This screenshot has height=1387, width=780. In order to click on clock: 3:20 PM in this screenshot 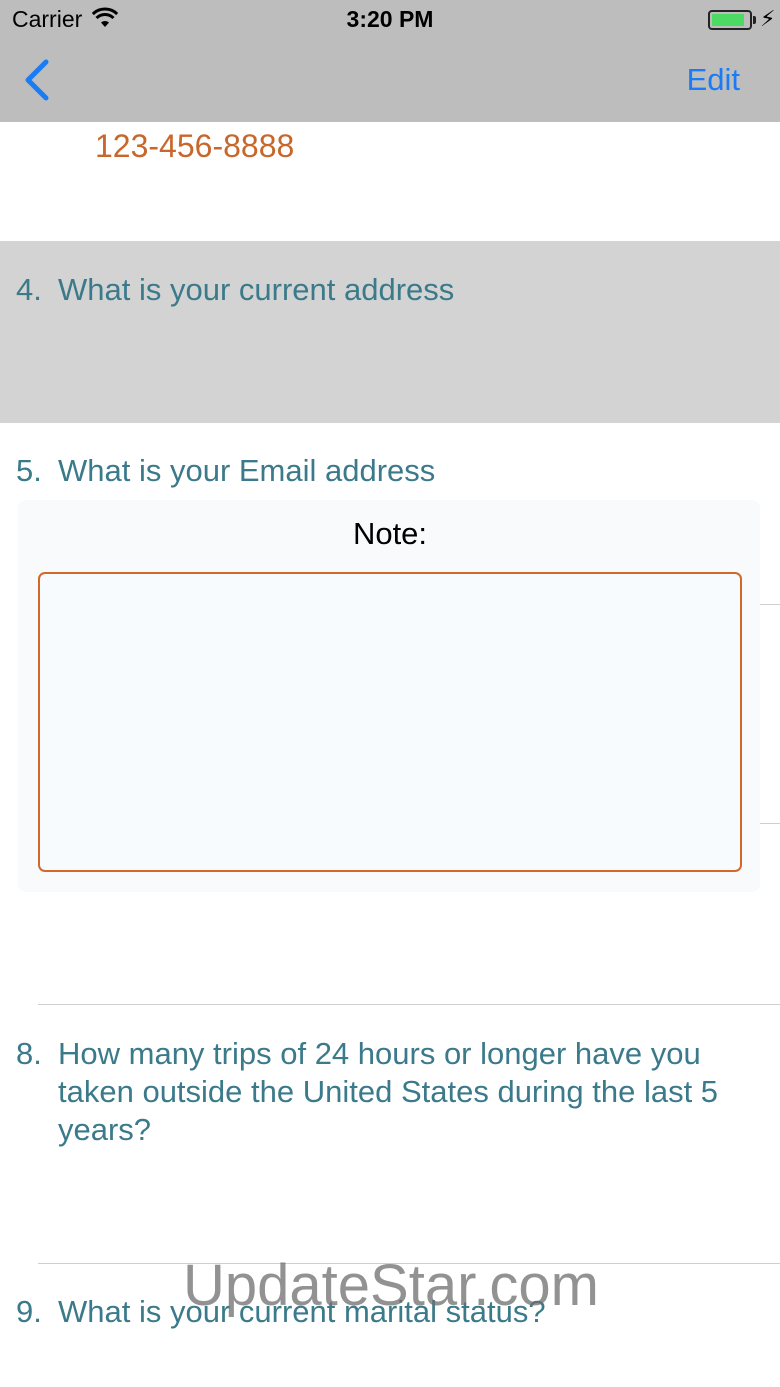, I will do `click(390, 19)`.